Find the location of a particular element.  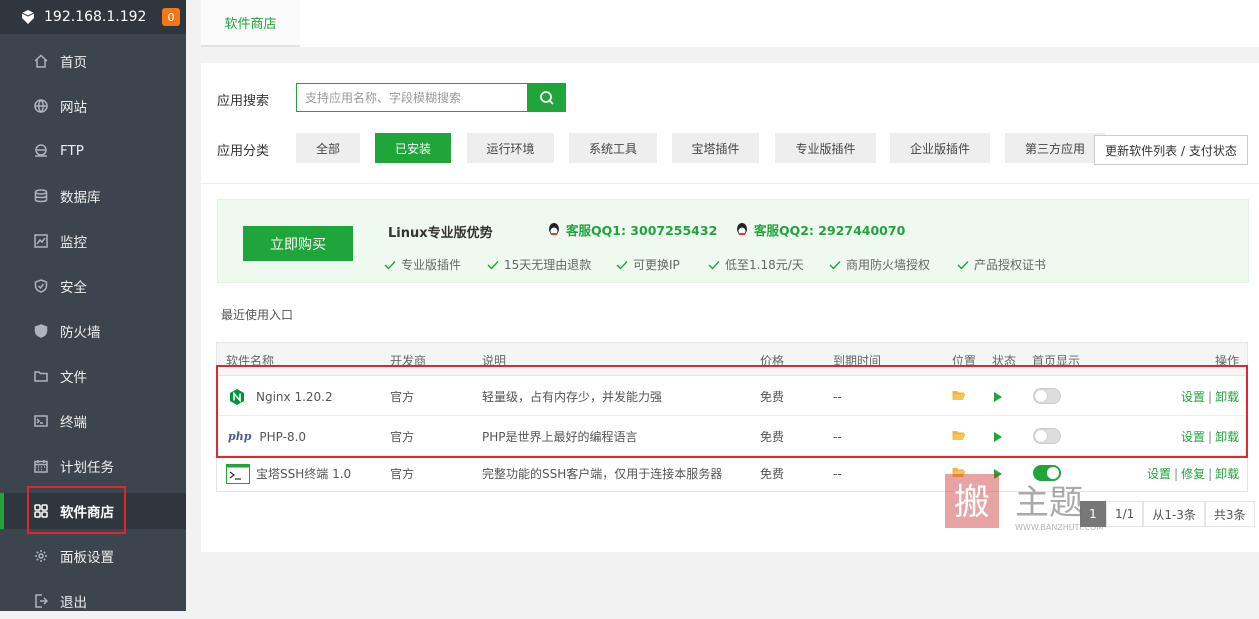

promo-feature: 15天无理由退款 is located at coordinates (539, 264).